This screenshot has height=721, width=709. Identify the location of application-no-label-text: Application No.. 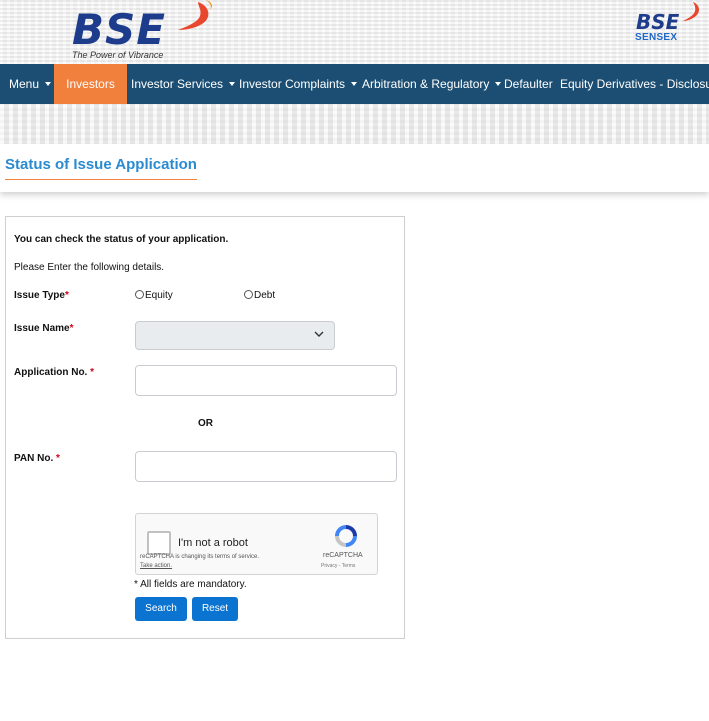
(51, 372).